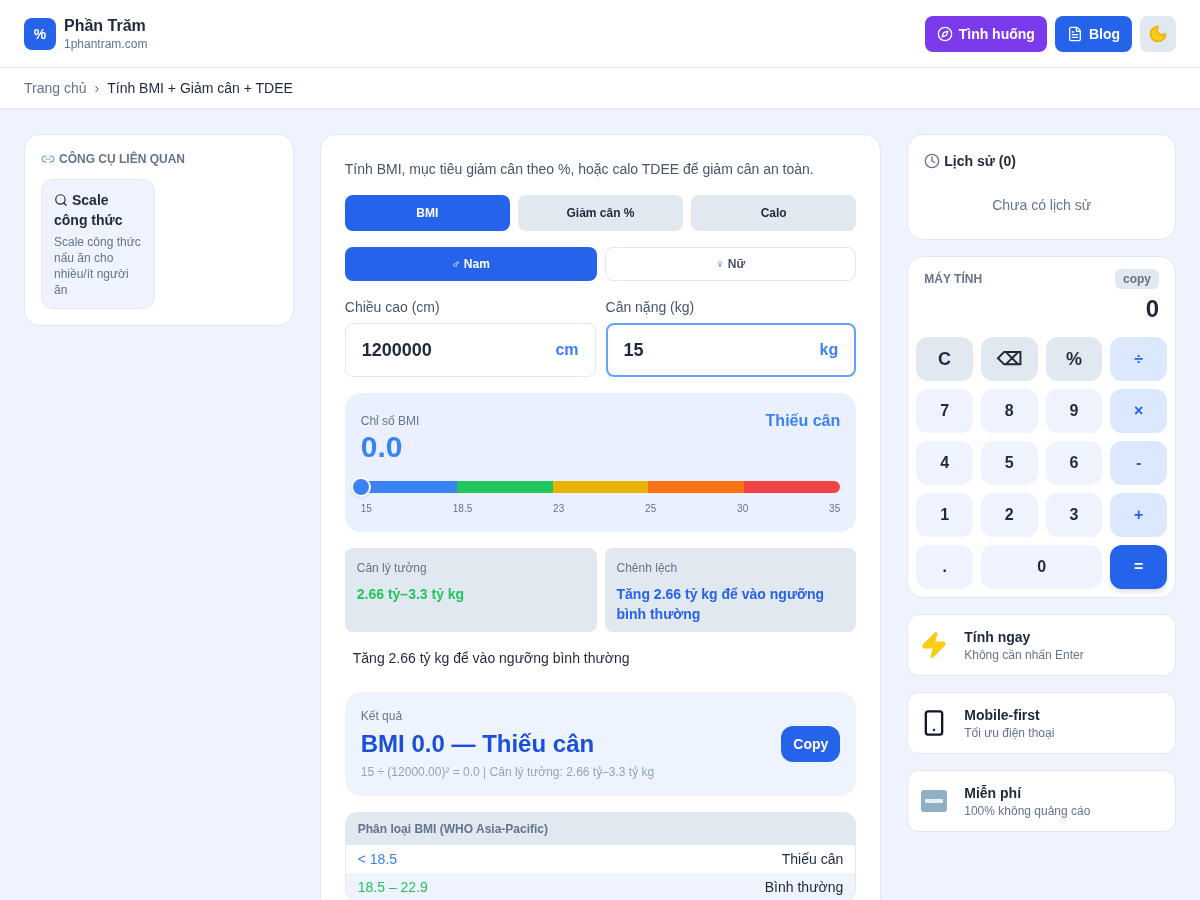  What do you see at coordinates (1138, 515) in the screenshot?
I see `calculator-key: +` at bounding box center [1138, 515].